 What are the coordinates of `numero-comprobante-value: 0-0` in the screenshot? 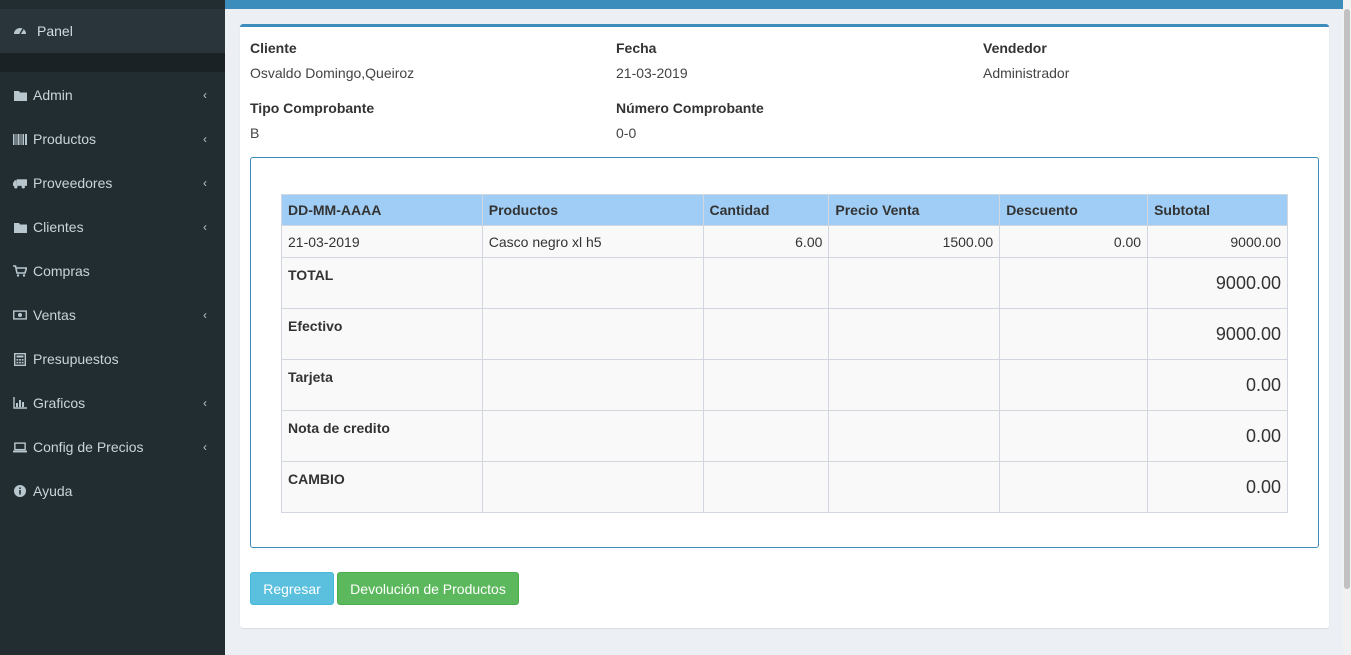 It's located at (626, 133).